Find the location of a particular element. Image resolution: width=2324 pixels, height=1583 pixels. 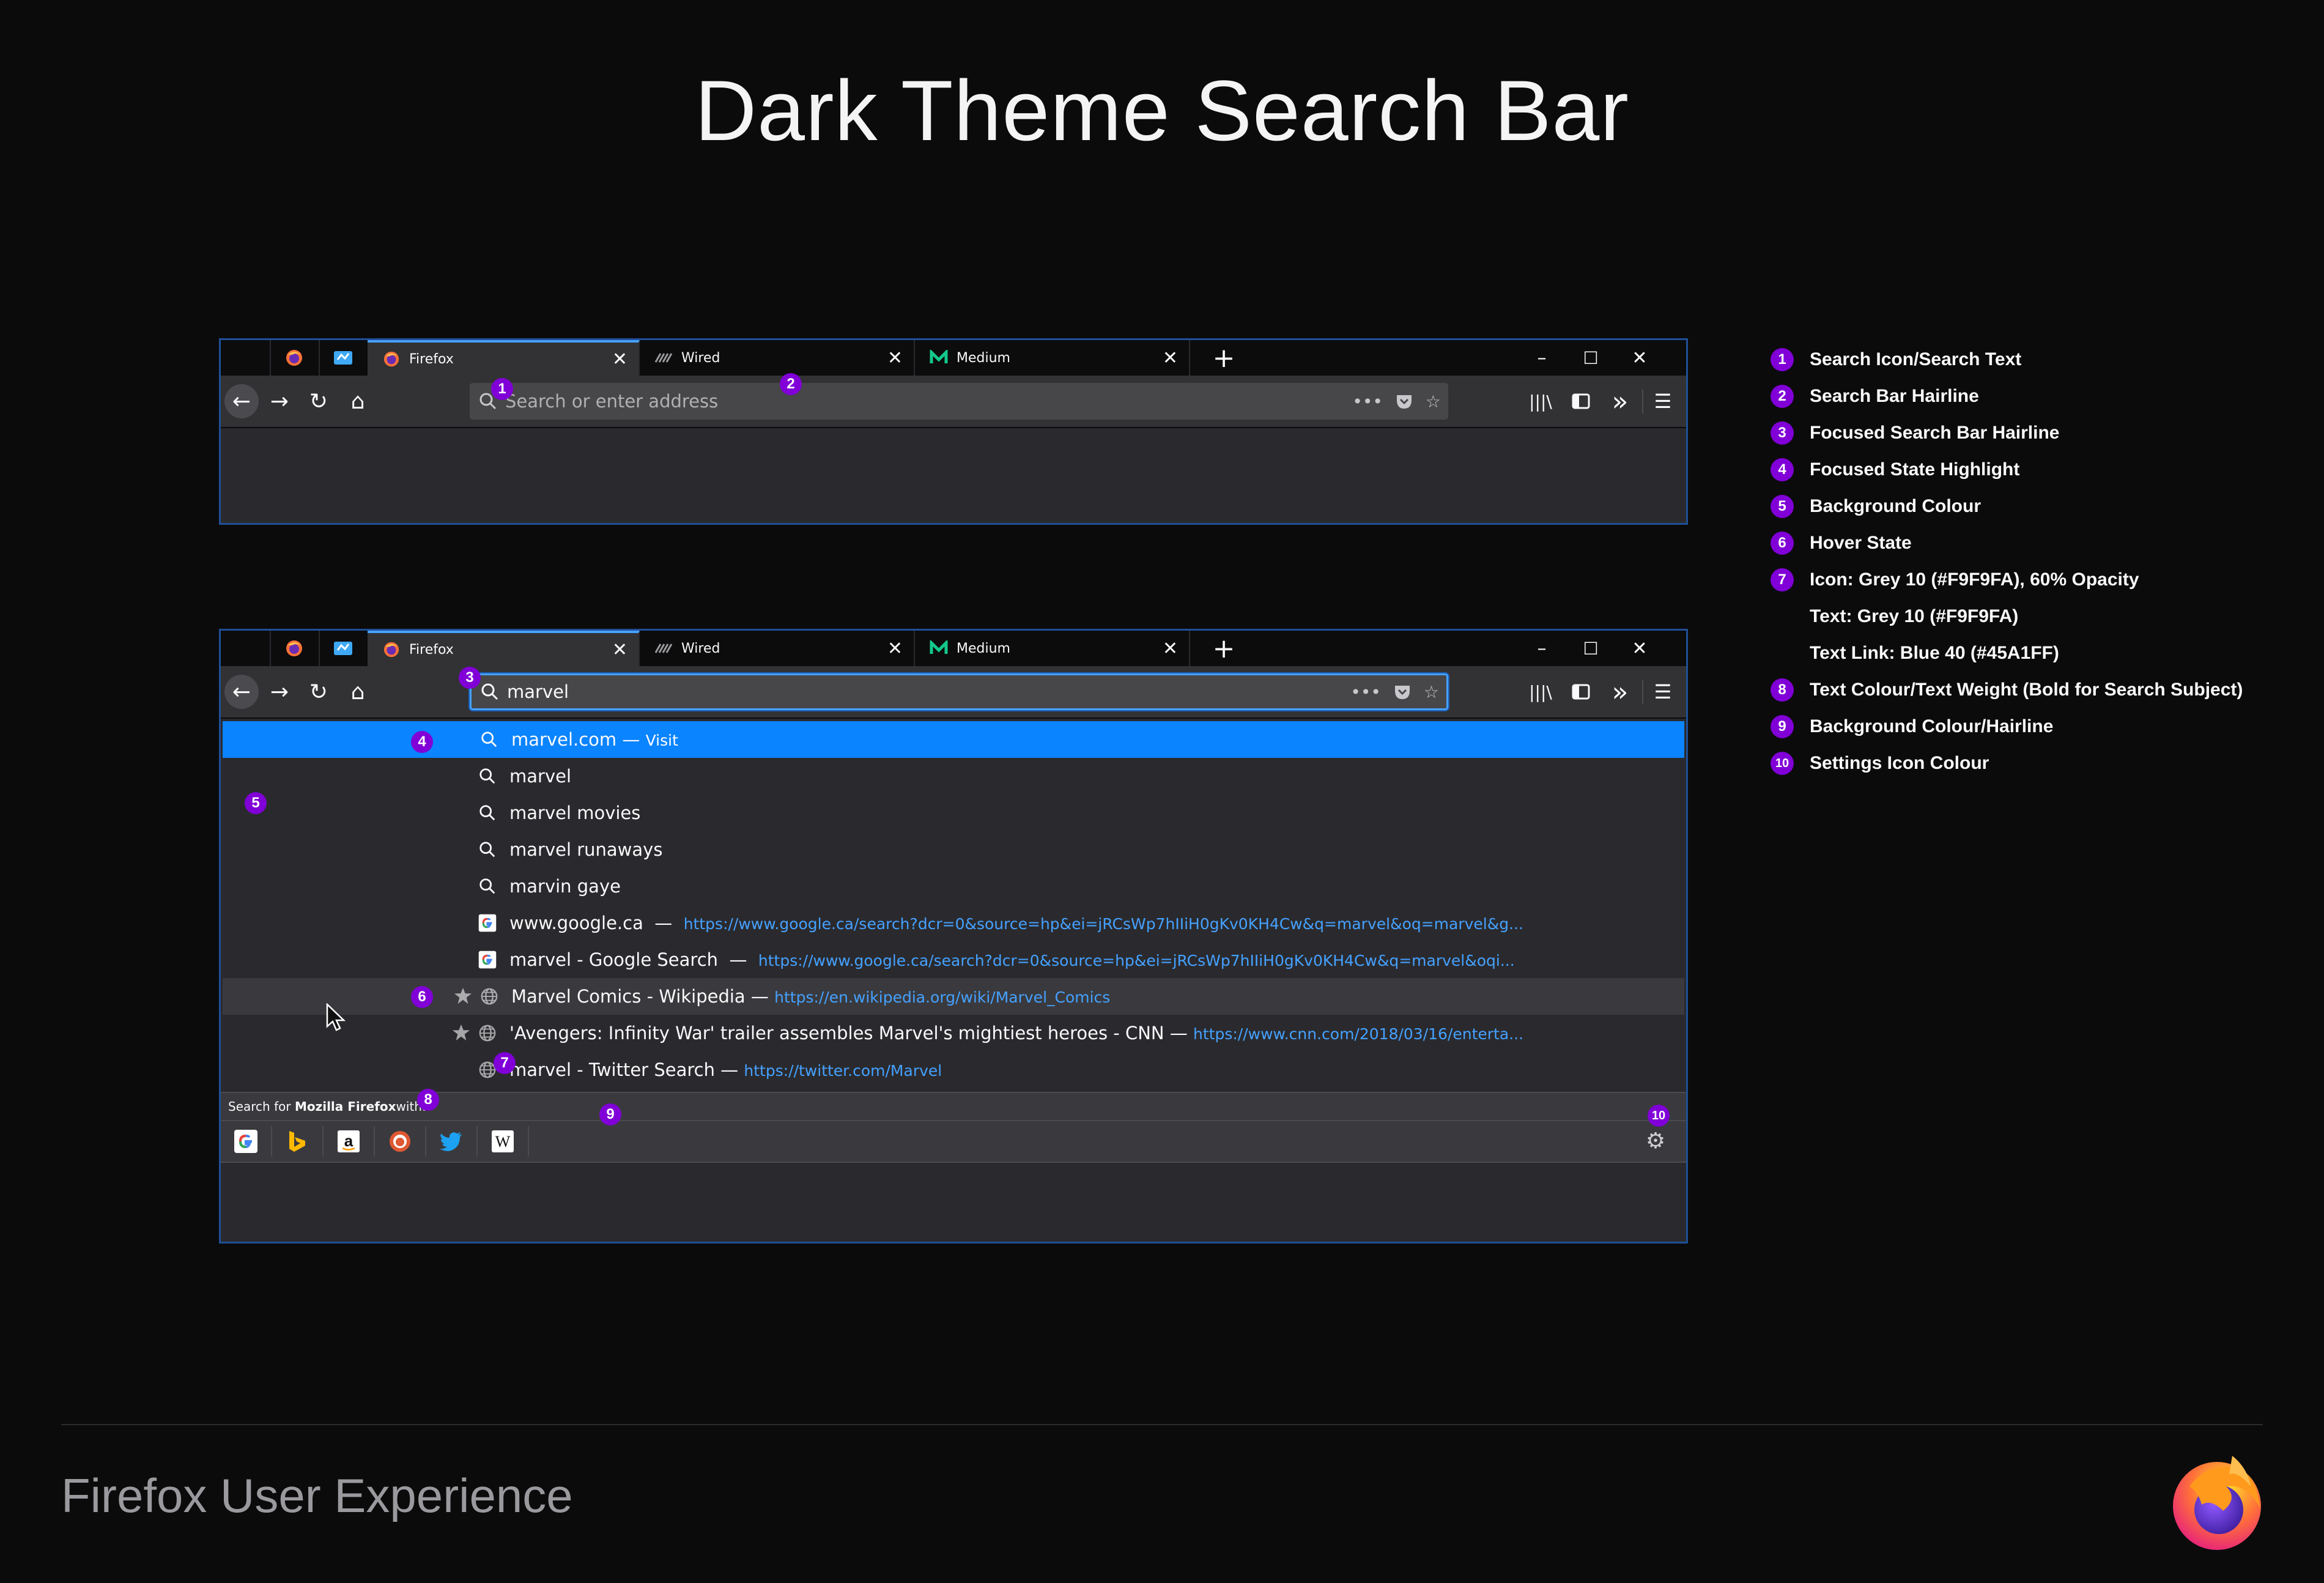

tab-label: Firefox is located at coordinates (431, 359).